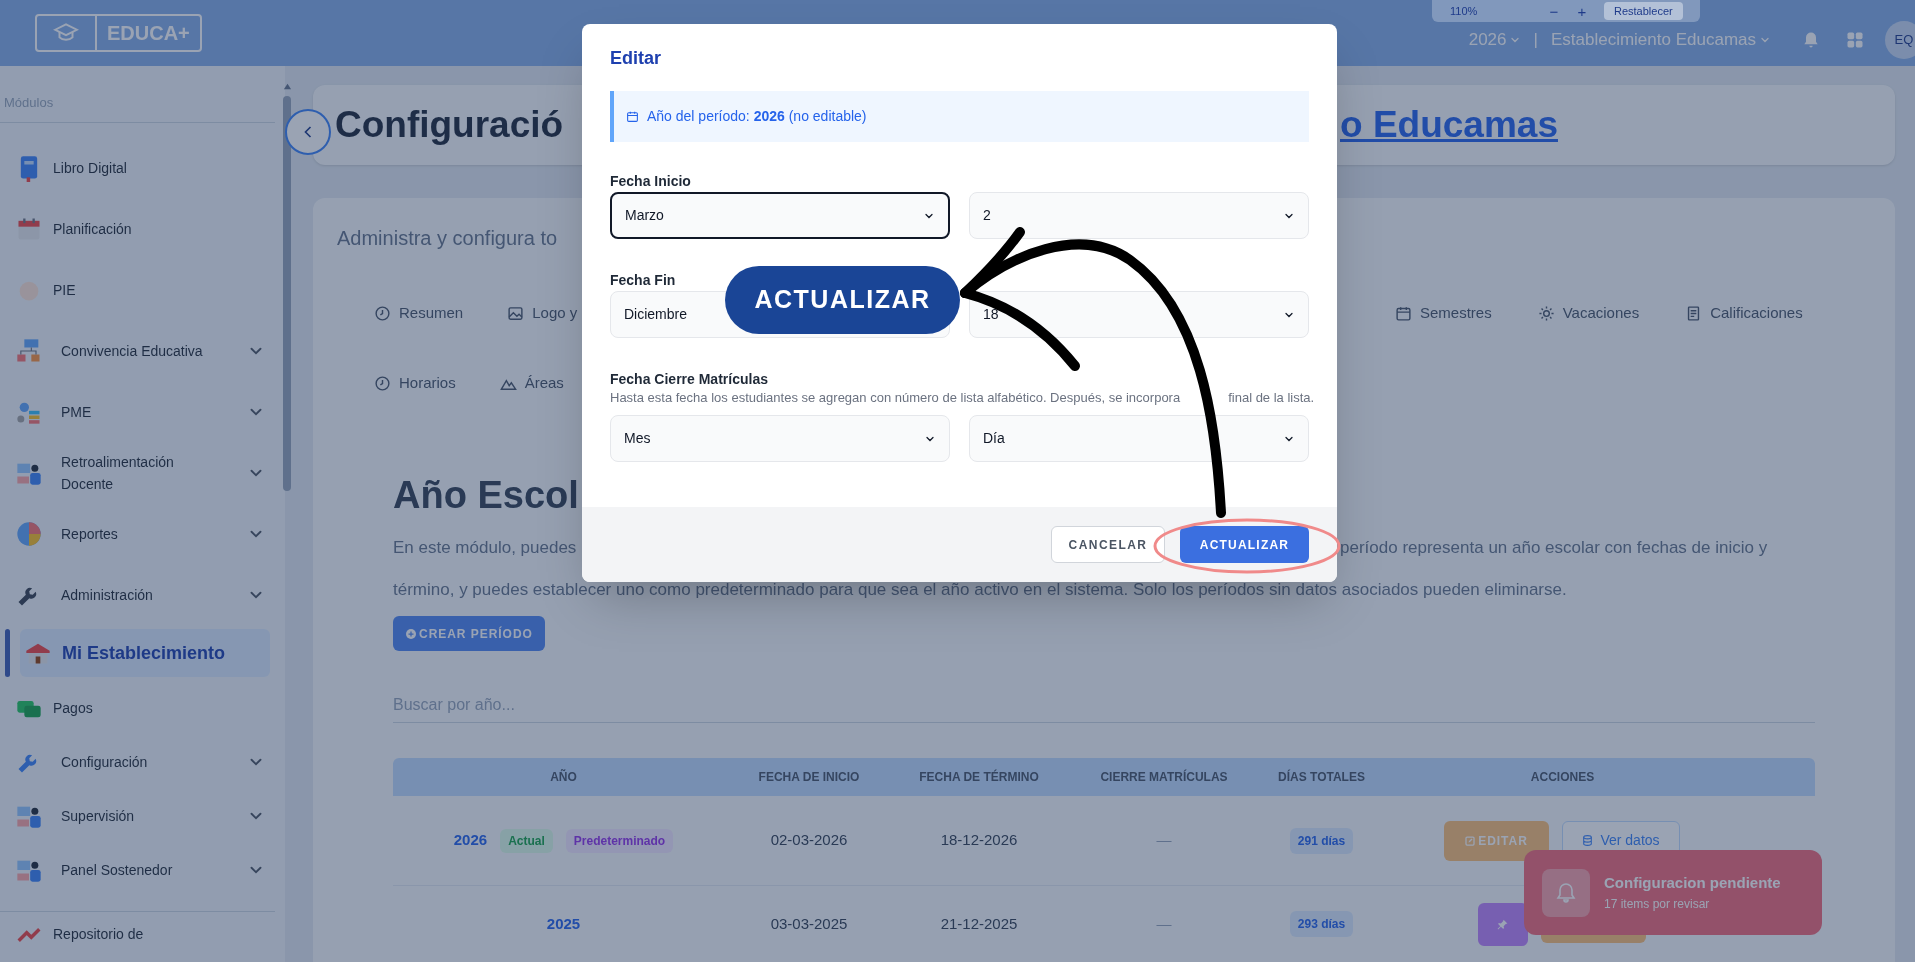 This screenshot has height=962, width=1915. Describe the element at coordinates (148, 33) in the screenshot. I see `logo-text: EDUCA+` at that location.